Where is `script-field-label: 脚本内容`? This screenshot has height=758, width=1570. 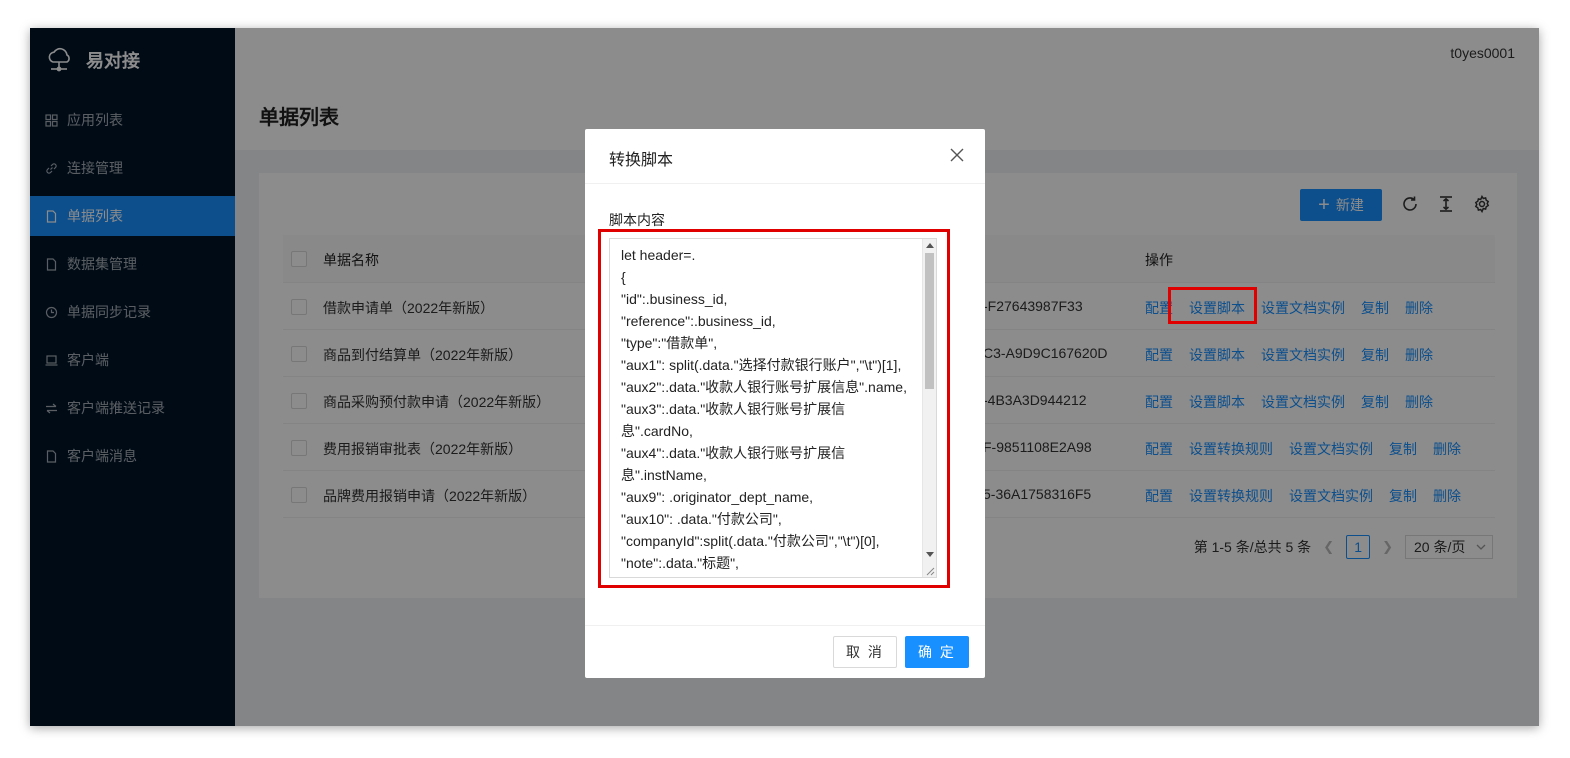
script-field-label: 脚本内容 is located at coordinates (637, 220).